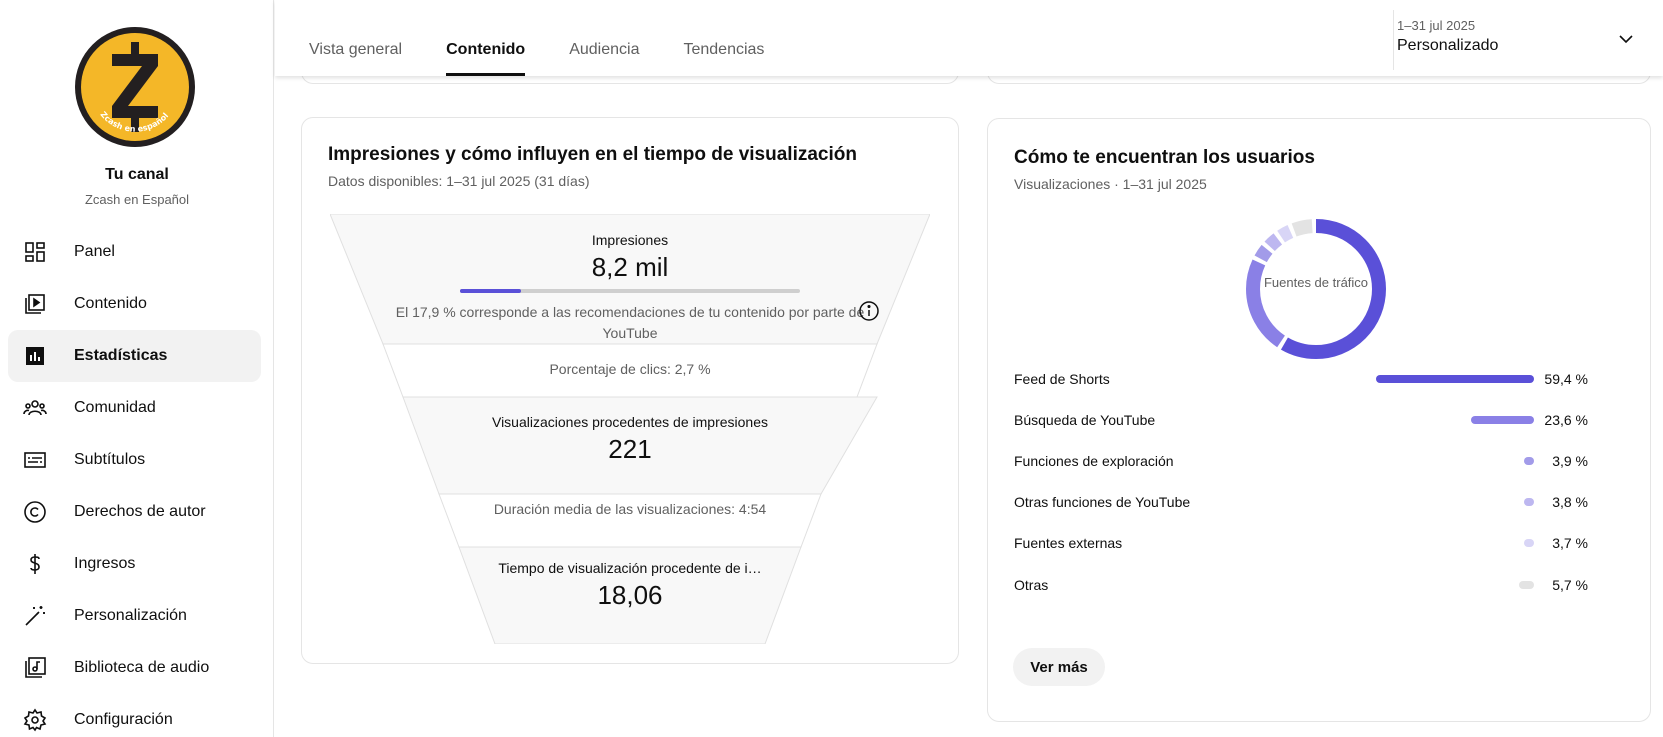 The width and height of the screenshot is (1663, 737). I want to click on sidebar-item-configuracion: Configuración, so click(134, 715).